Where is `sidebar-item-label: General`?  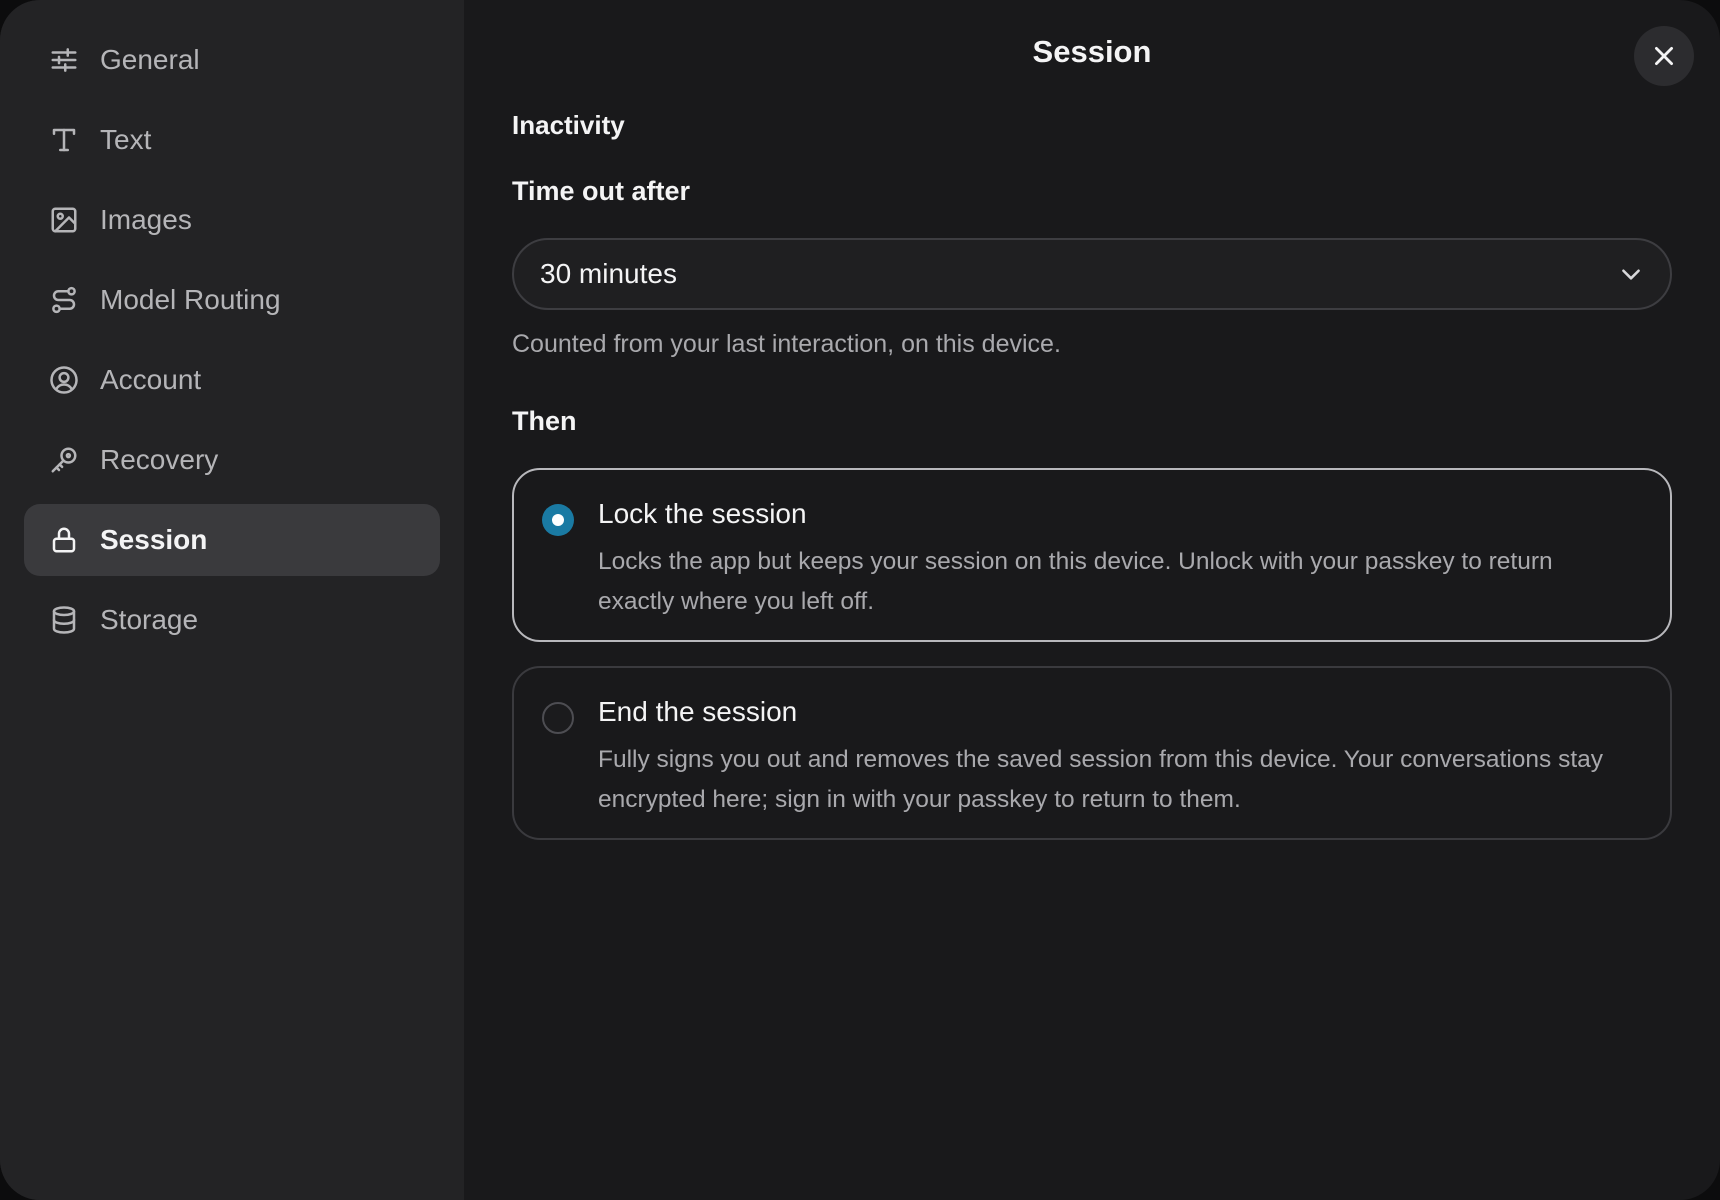
sidebar-item-label: General is located at coordinates (150, 59).